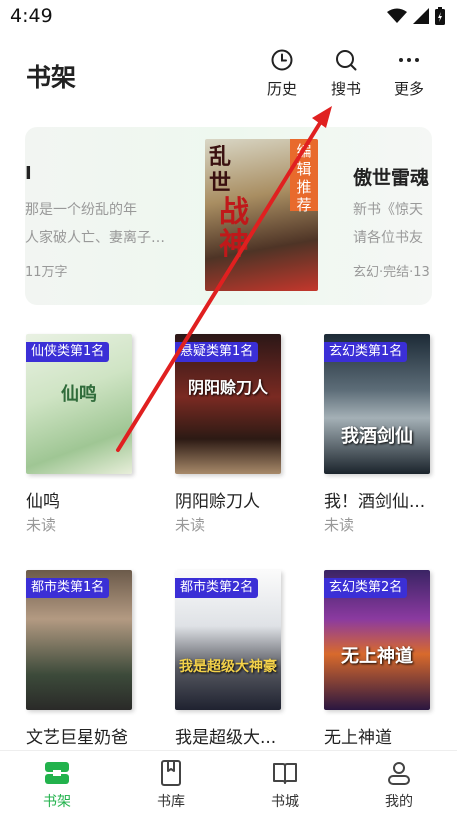  What do you see at coordinates (281, 89) in the screenshot?
I see `history-label: 历史` at bounding box center [281, 89].